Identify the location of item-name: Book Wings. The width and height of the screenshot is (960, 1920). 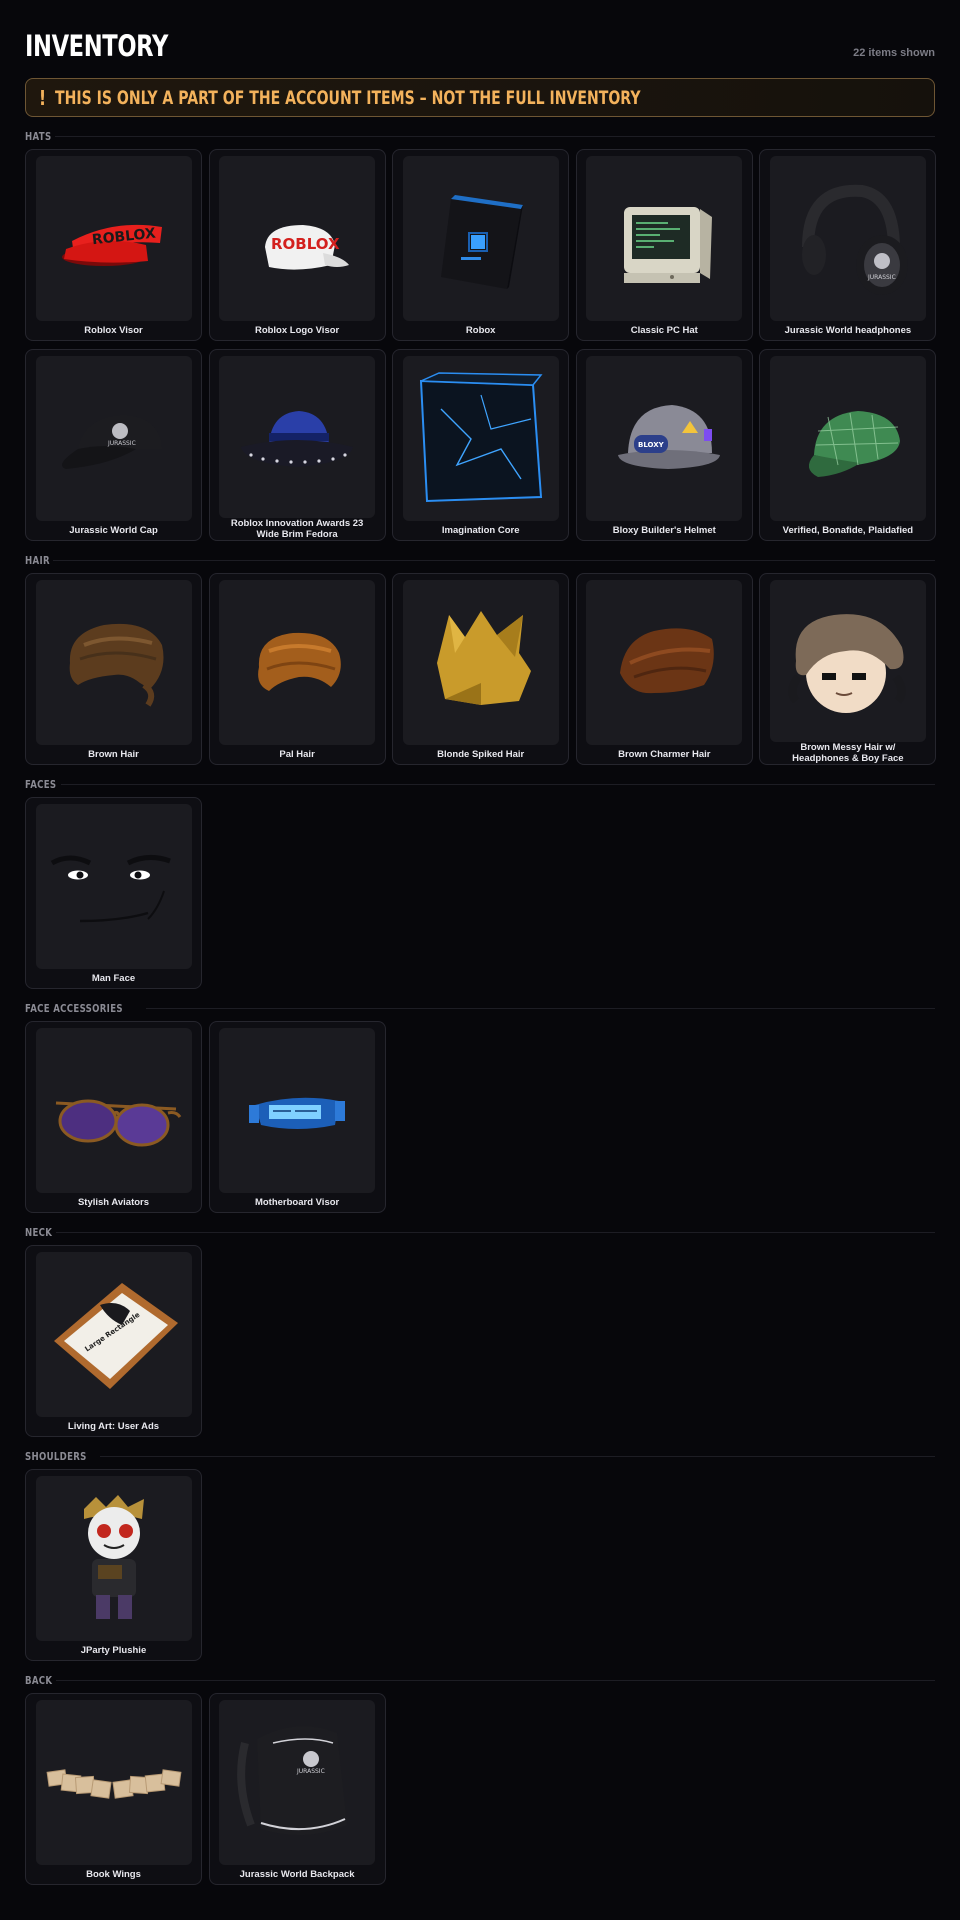
(113, 1874).